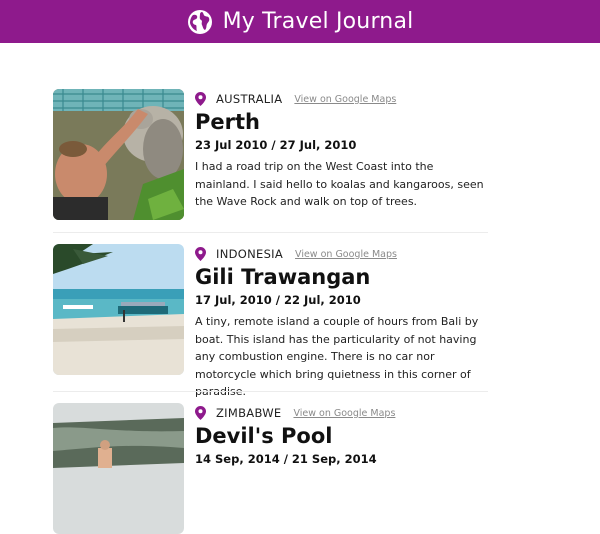 The image size is (600, 534). What do you see at coordinates (200, 22) in the screenshot?
I see `globe-icon` at bounding box center [200, 22].